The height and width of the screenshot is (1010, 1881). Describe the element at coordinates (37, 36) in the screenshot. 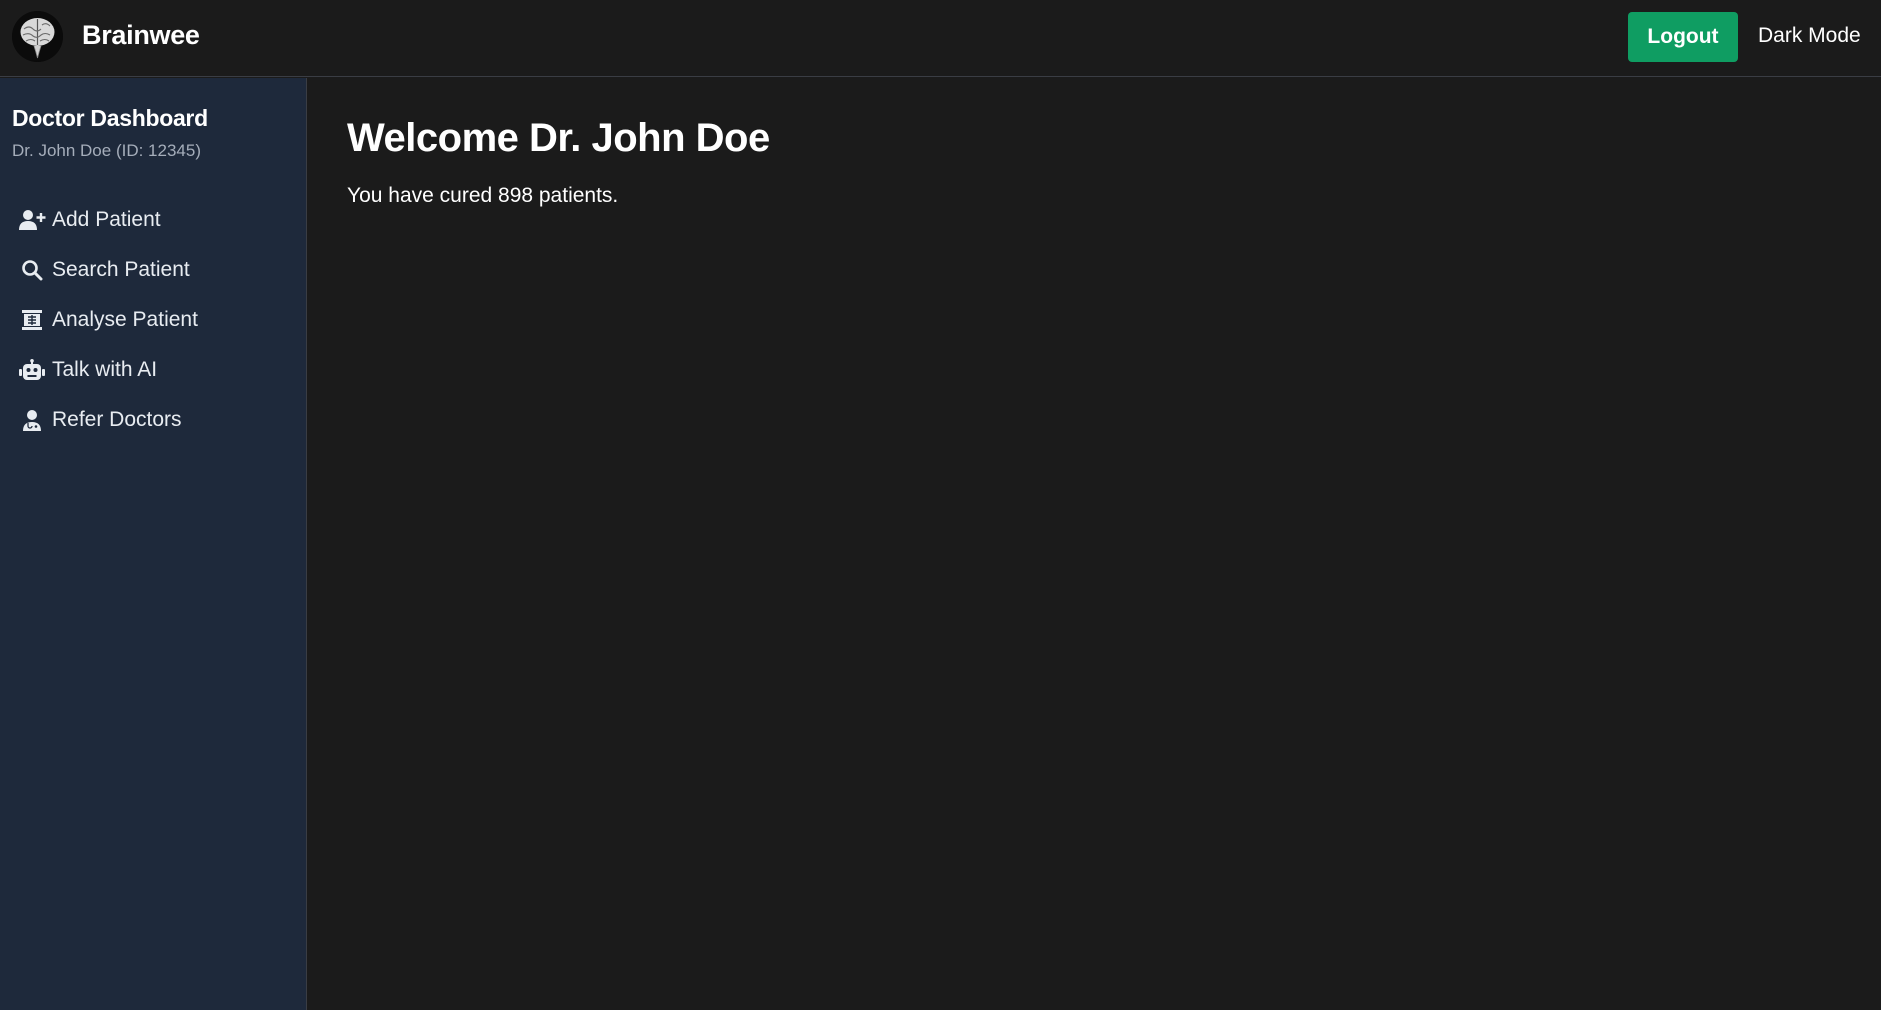

I see `brain-logo-icon` at that location.